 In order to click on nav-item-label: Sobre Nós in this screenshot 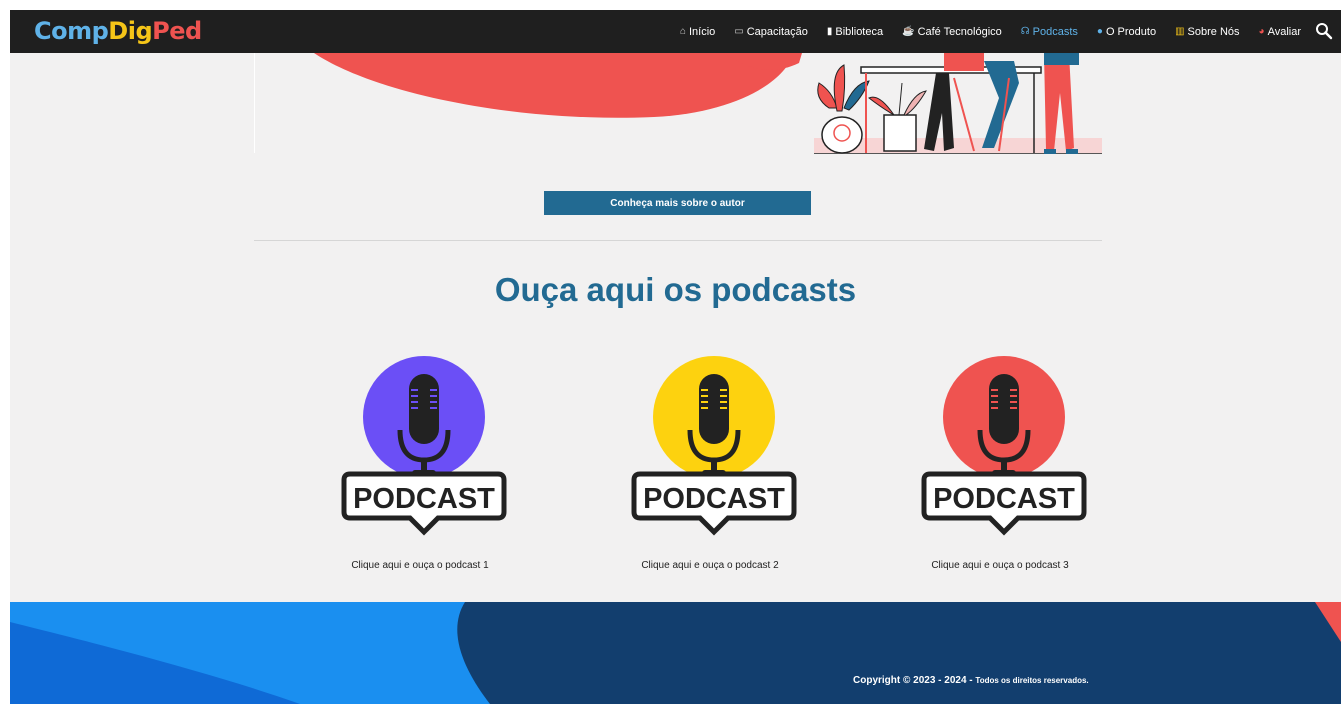, I will do `click(1213, 31)`.